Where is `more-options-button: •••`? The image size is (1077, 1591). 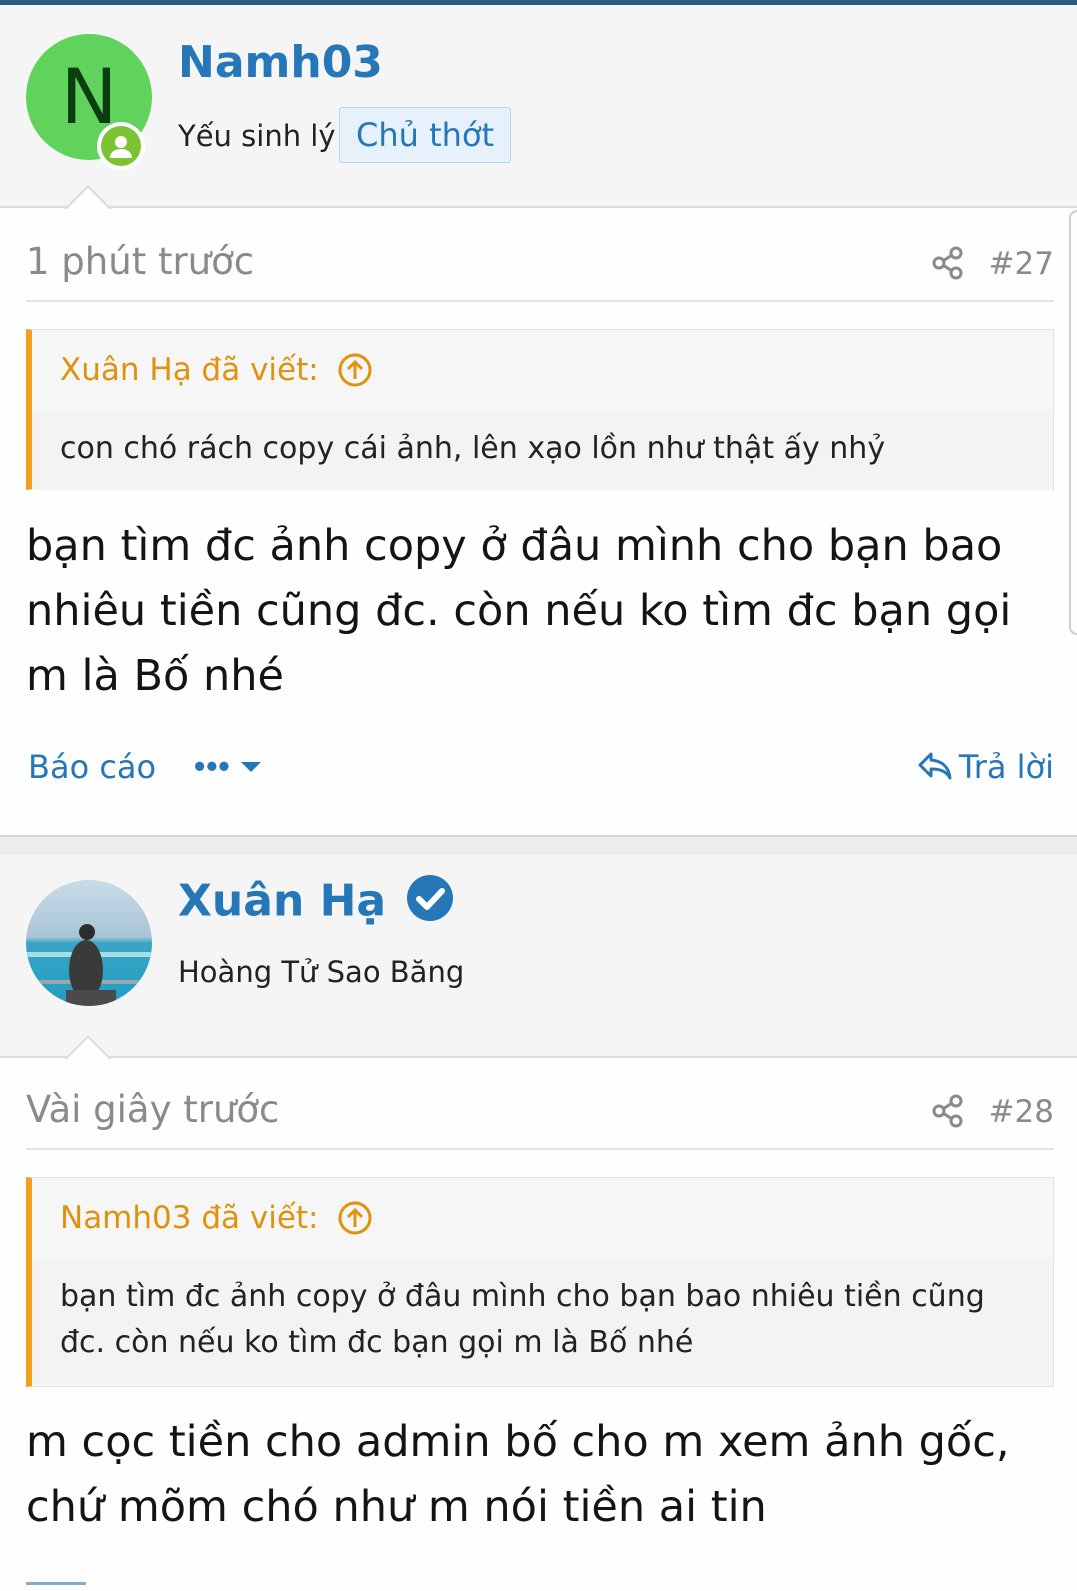 more-options-button: ••• is located at coordinates (228, 766).